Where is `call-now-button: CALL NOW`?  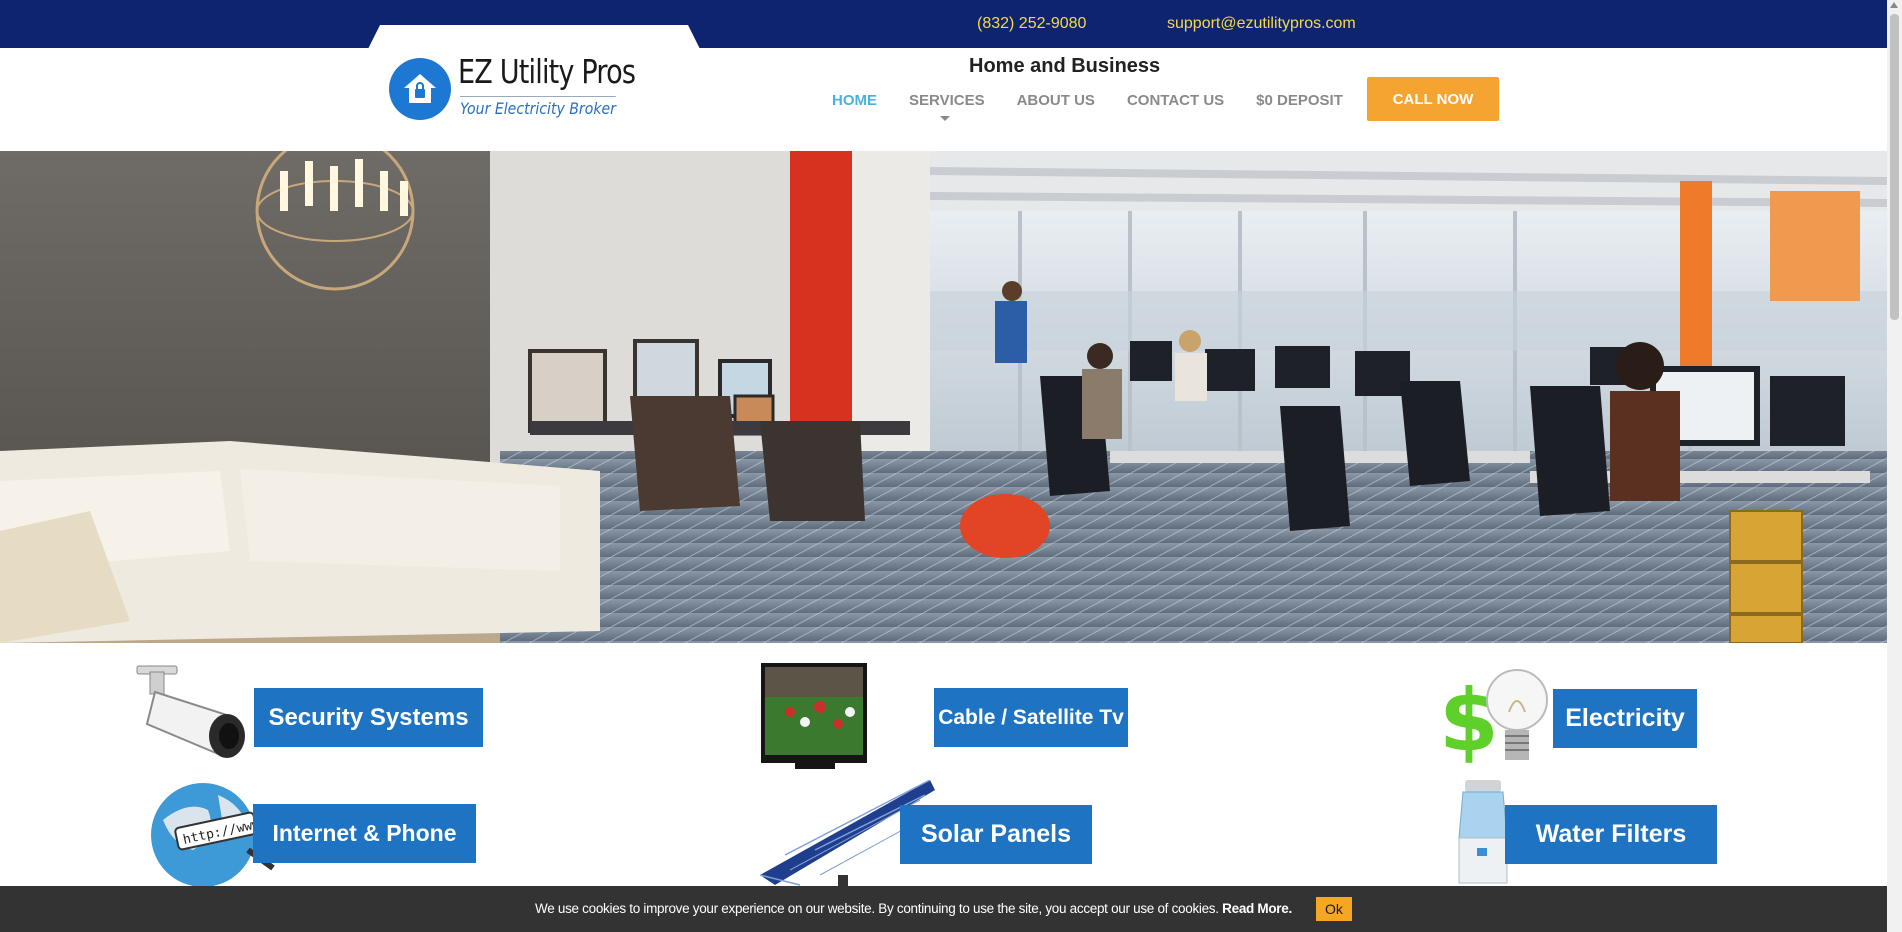 call-now-button: CALL NOW is located at coordinates (1433, 99).